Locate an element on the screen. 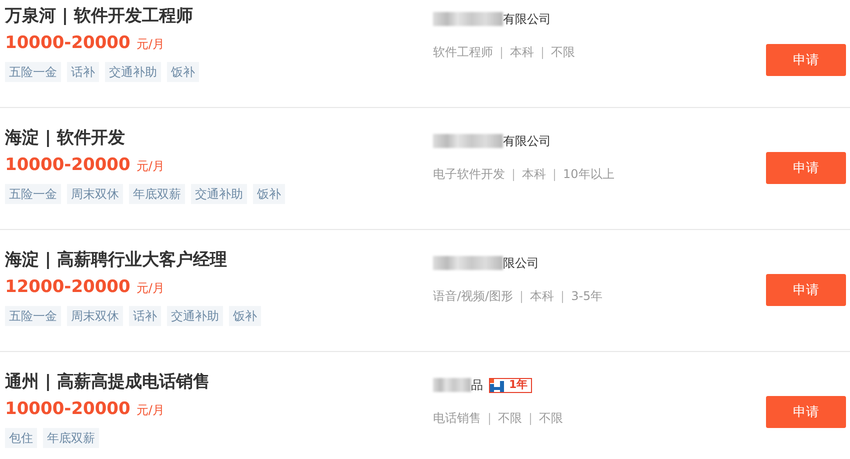  job-requirement: 3-5年 is located at coordinates (587, 296).